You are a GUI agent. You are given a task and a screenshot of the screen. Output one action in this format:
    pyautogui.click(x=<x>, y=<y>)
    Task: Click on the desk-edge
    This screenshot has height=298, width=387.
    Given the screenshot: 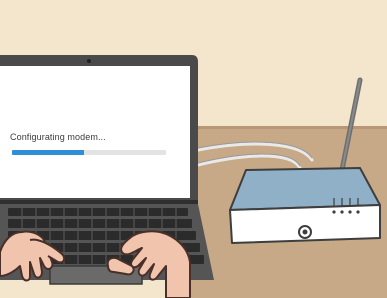 What is the action you would take?
    pyautogui.click(x=288, y=127)
    